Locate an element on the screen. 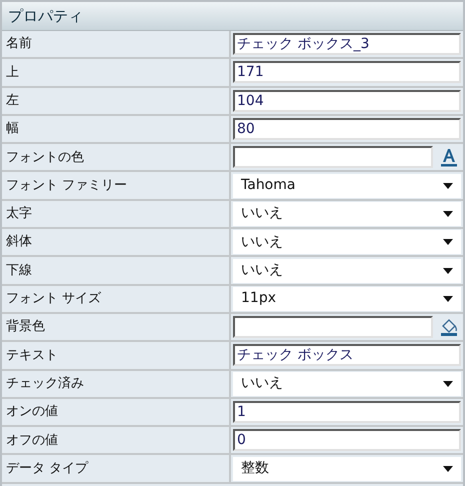 This screenshot has height=486, width=465. property-label: 太字 is located at coordinates (19, 214).